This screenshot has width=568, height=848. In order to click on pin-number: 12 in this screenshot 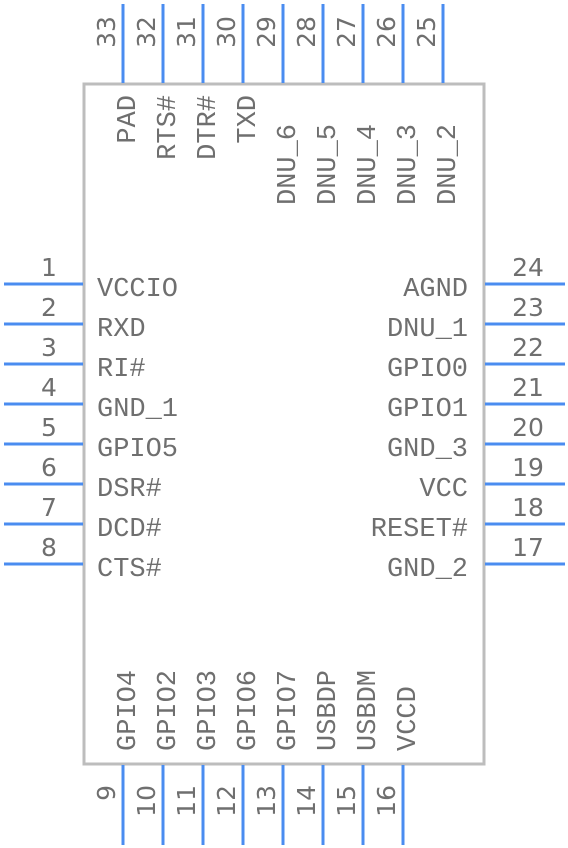, I will do `click(226, 801)`.